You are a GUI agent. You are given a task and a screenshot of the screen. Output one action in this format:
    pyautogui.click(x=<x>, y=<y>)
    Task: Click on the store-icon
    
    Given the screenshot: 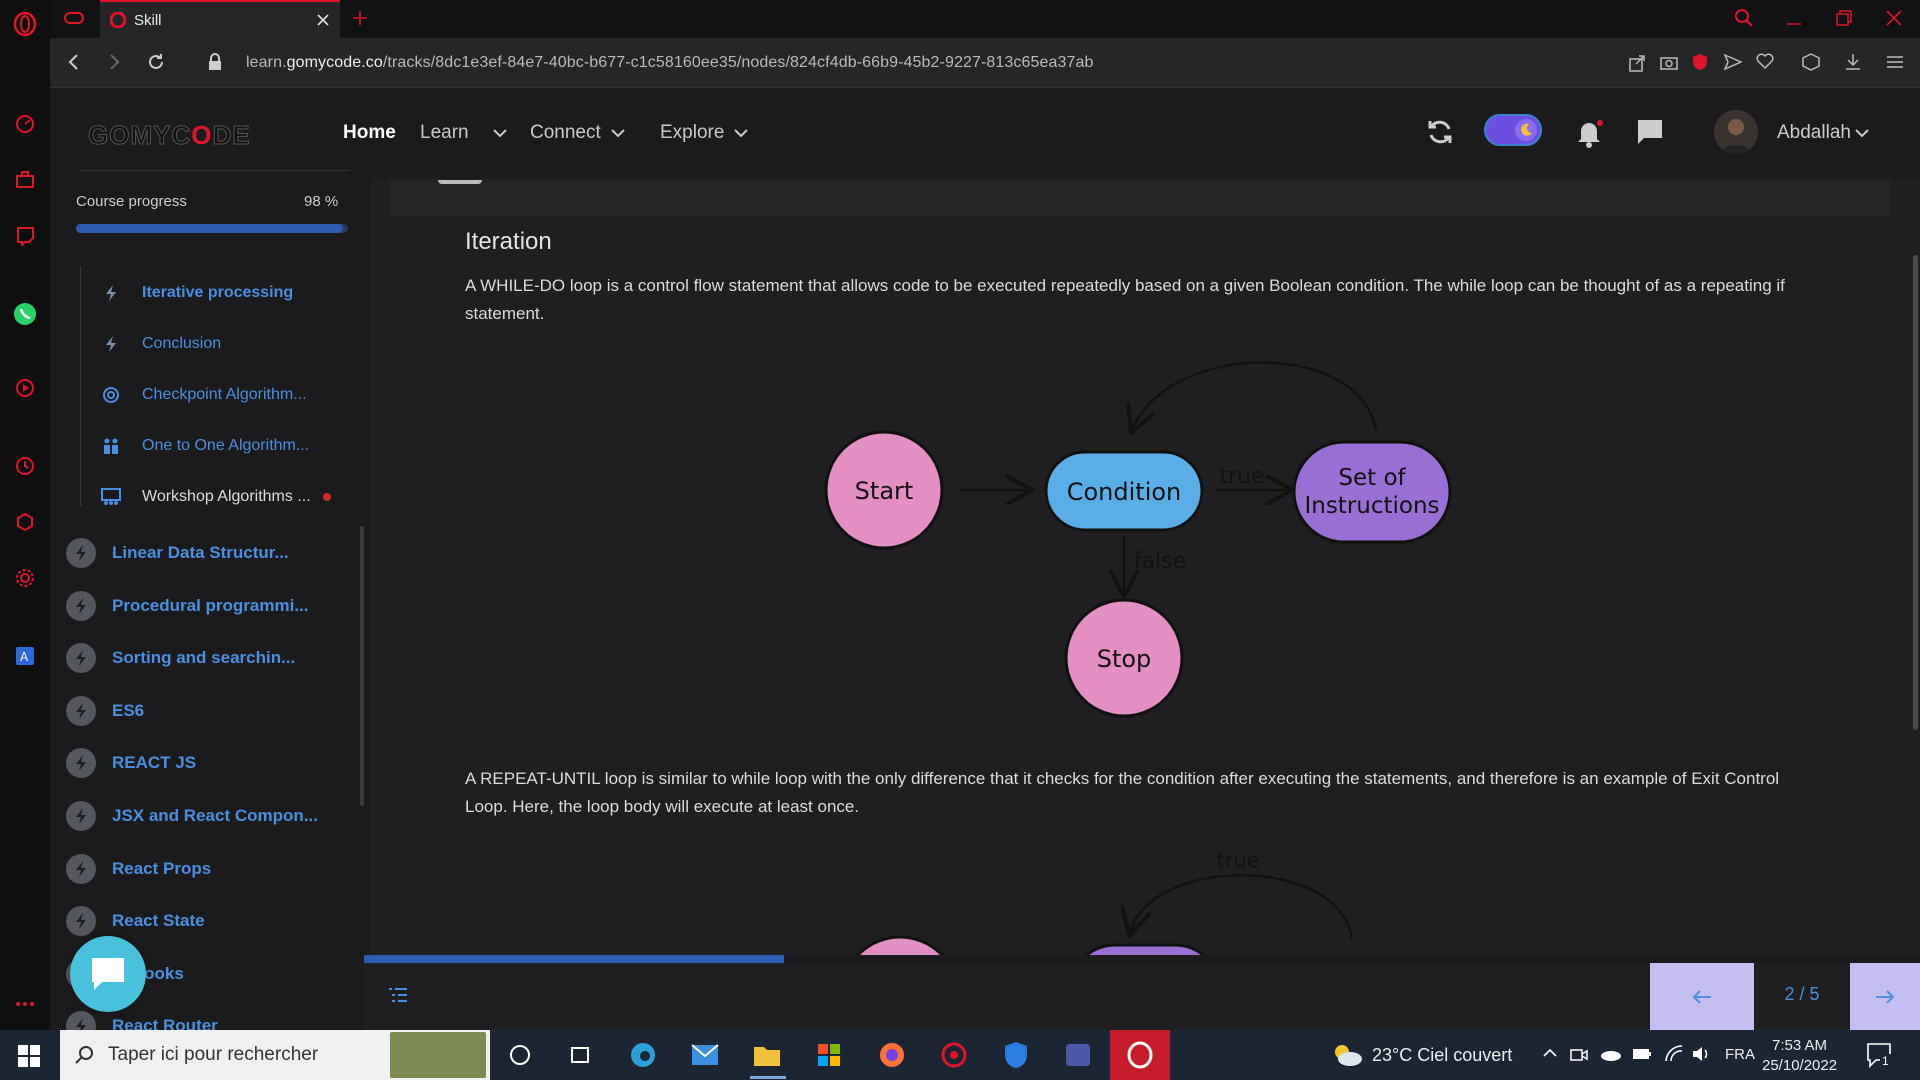 What is the action you would take?
    pyautogui.click(x=829, y=1055)
    